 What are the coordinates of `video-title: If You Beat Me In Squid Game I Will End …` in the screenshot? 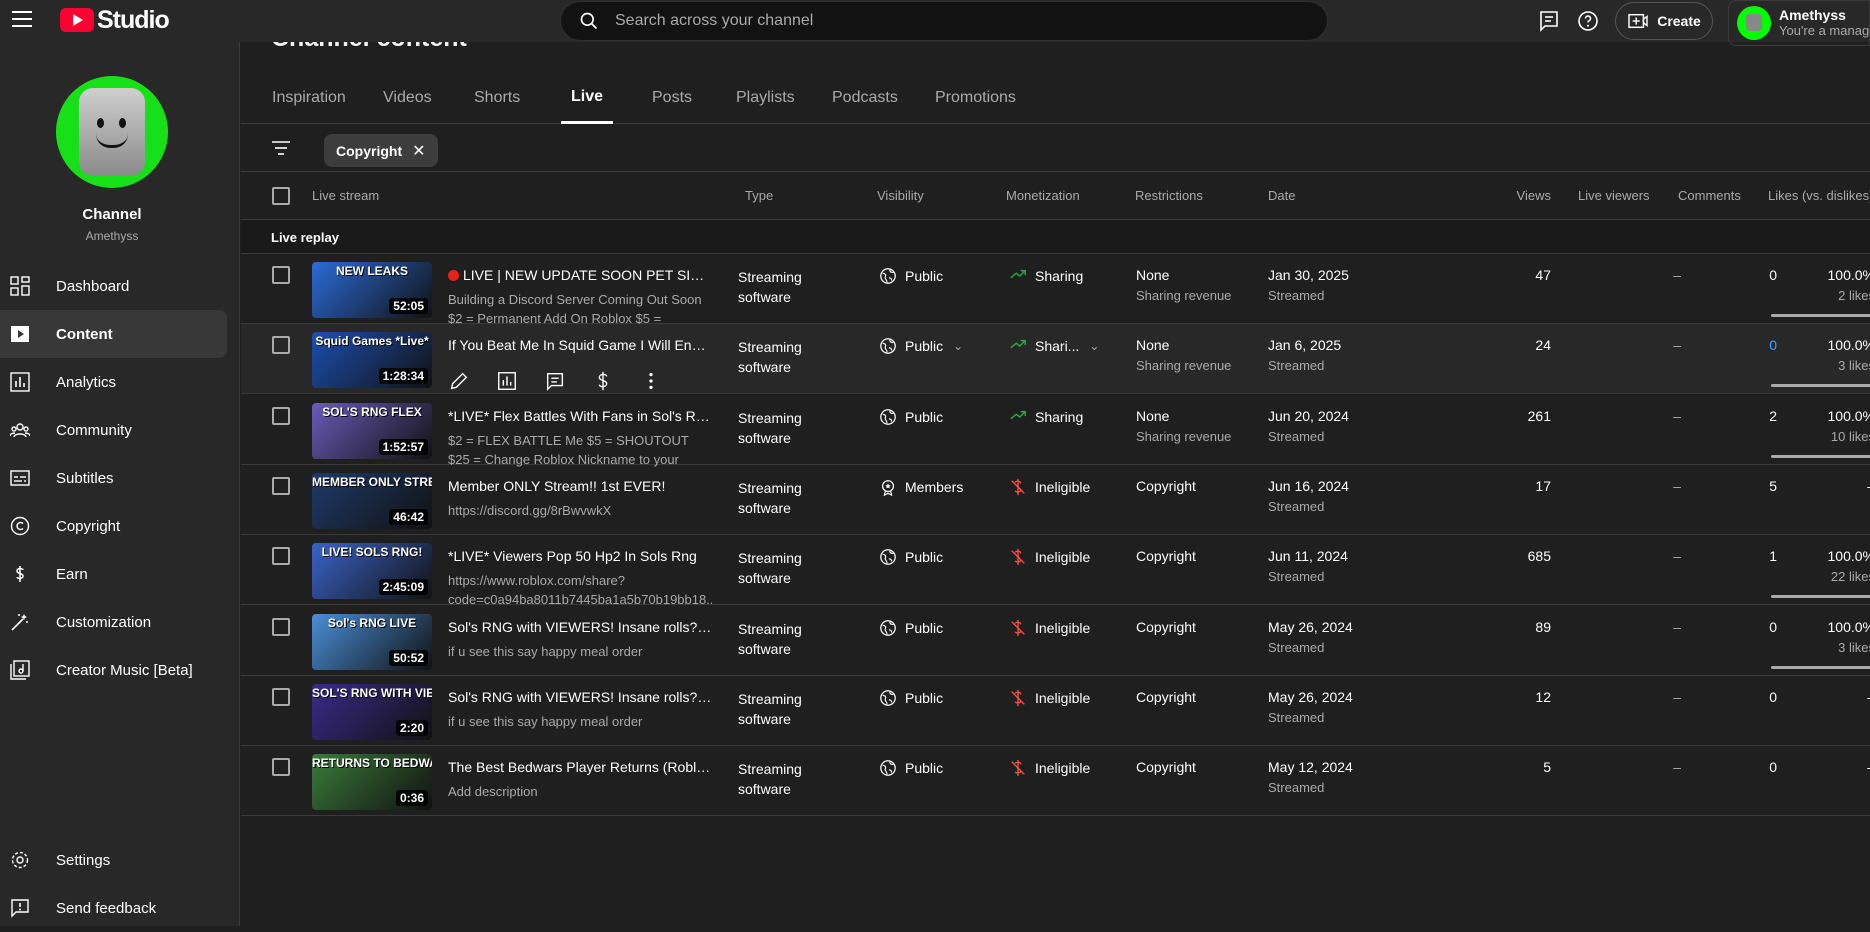 It's located at (580, 345).